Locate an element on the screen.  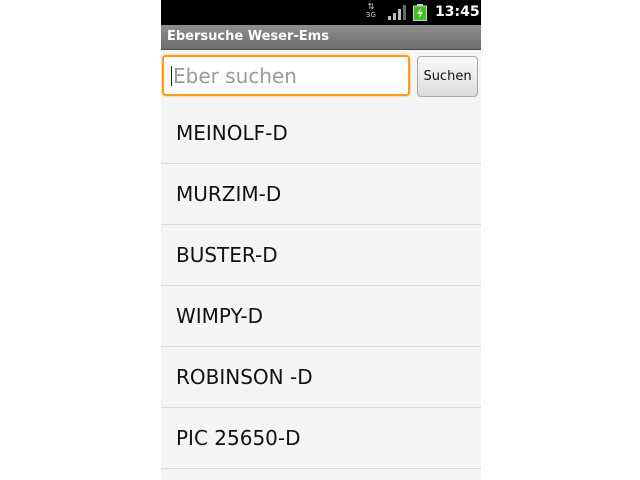
app-title: Ebersuche Weser-Ems is located at coordinates (248, 36).